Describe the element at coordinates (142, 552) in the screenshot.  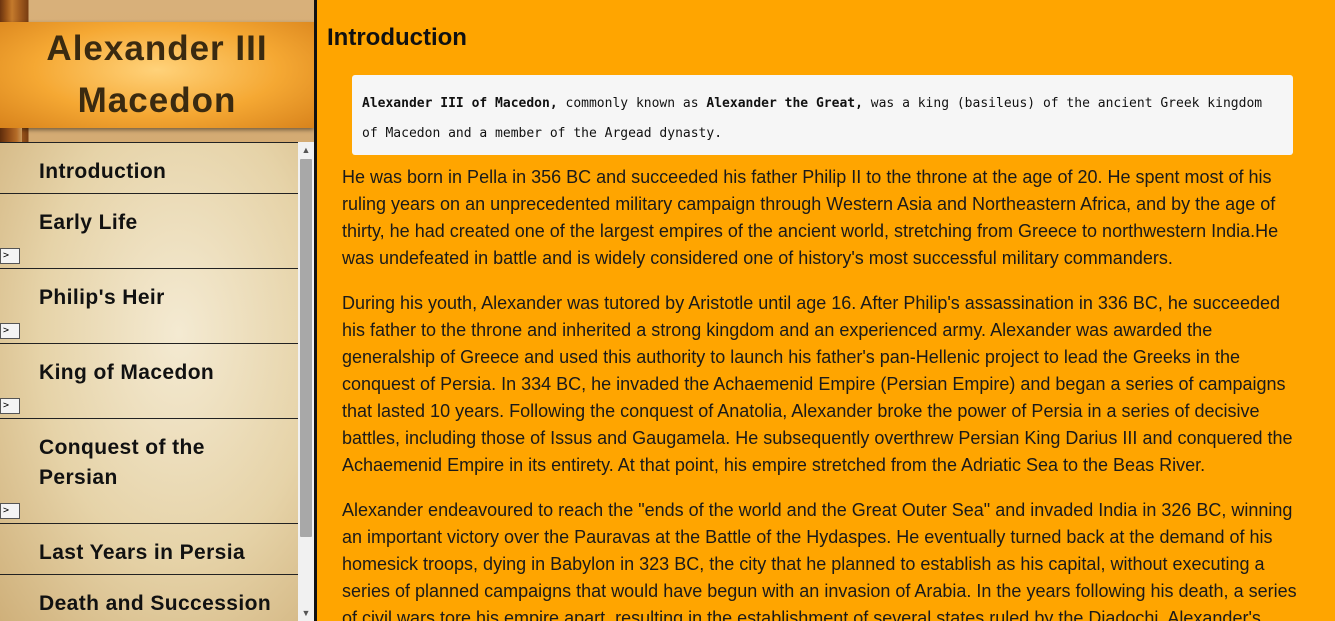
I see `nav-item-label: Last Years in Persia` at that location.